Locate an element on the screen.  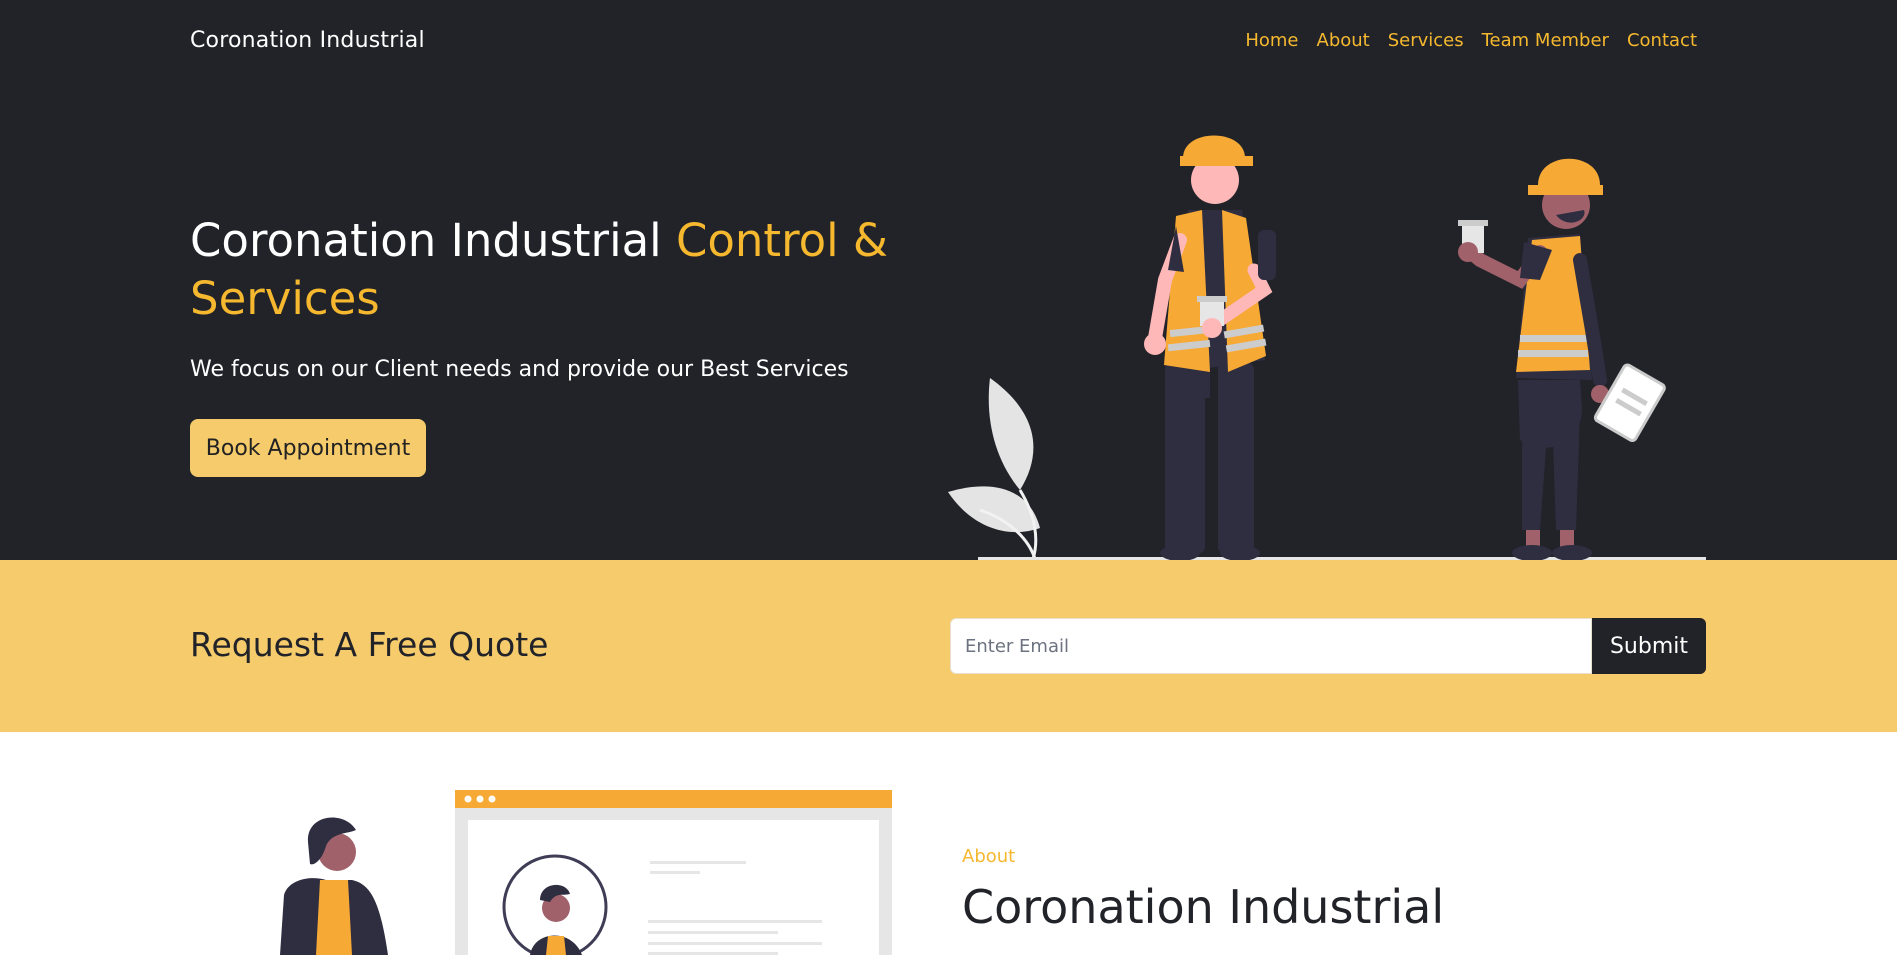
nav-services: Services is located at coordinates (1426, 40).